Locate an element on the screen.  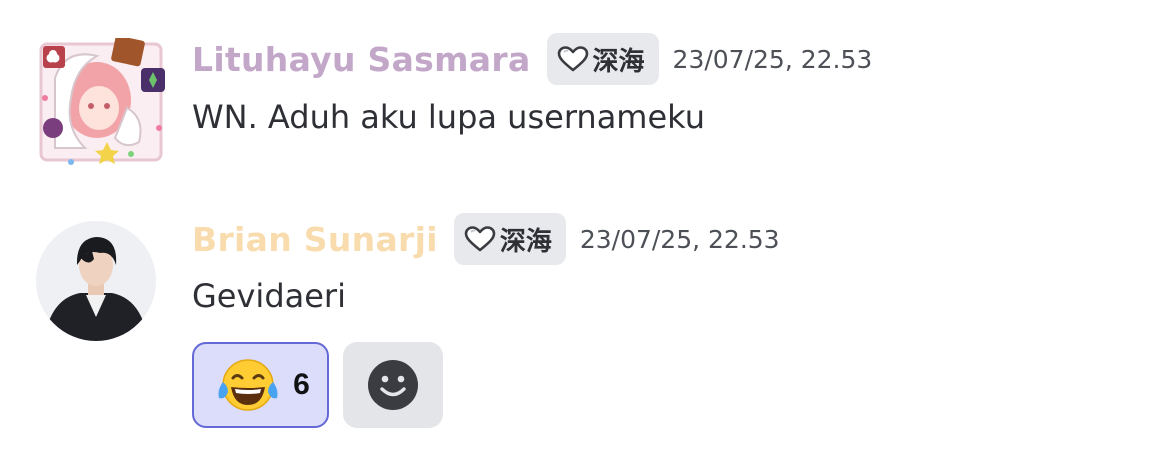
message-content: WN. Aduh aku lupa usernameku is located at coordinates (448, 117).